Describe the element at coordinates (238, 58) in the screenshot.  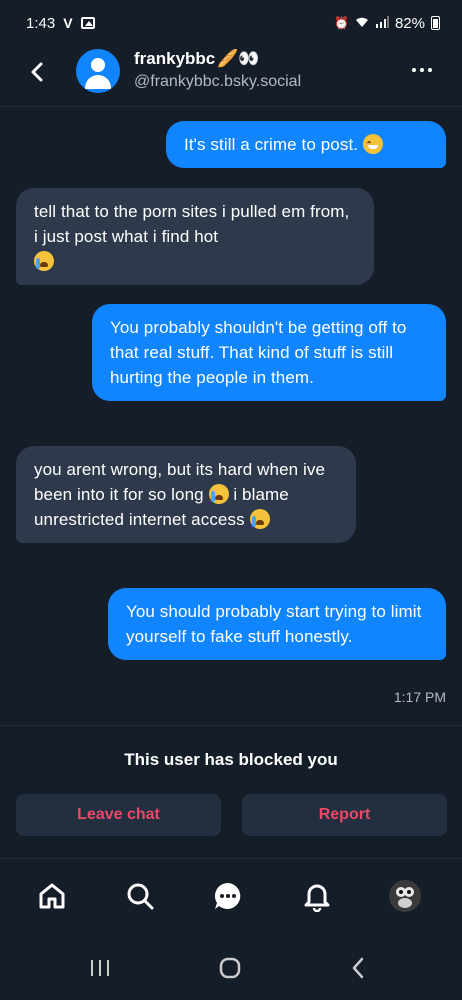
I see `display-name-emoji: 🥖👀` at that location.